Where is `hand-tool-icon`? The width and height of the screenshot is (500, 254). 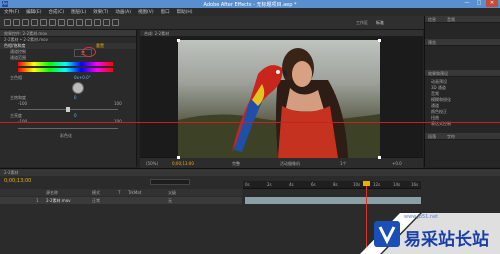
hand-tool-icon is located at coordinates (16, 22).